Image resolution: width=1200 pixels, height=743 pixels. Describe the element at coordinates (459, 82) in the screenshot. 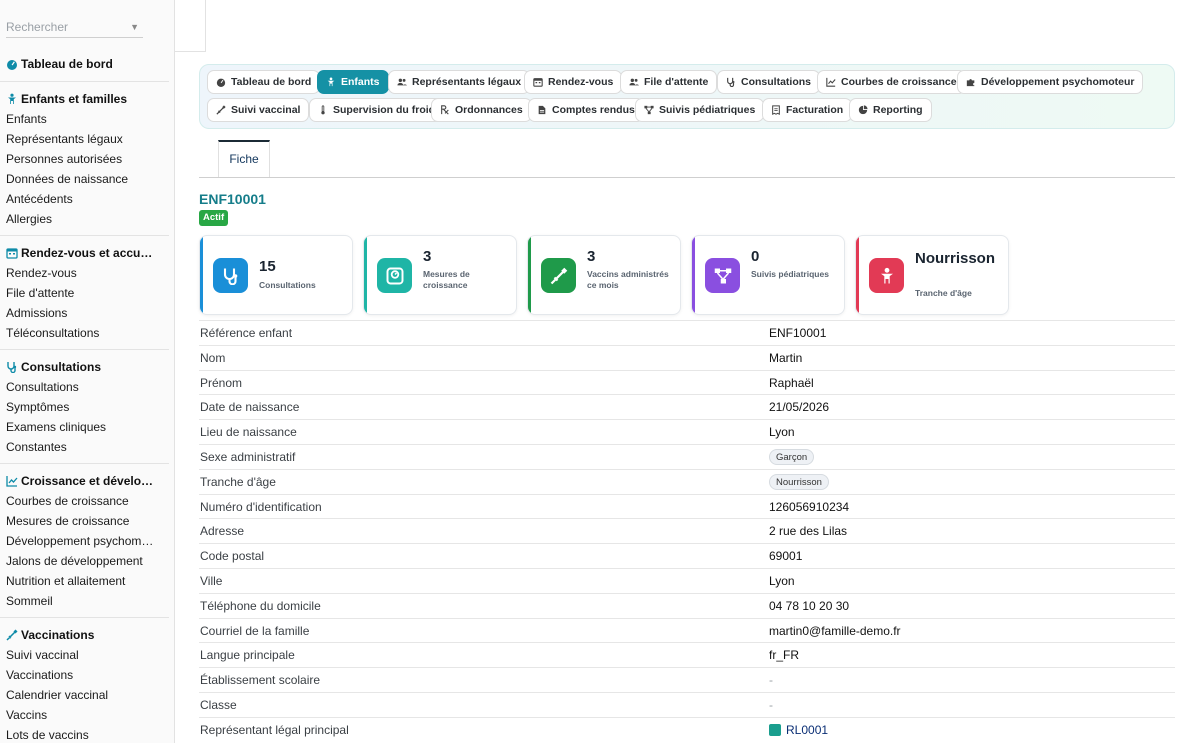

I see `nav-pill: Représentants légaux` at that location.